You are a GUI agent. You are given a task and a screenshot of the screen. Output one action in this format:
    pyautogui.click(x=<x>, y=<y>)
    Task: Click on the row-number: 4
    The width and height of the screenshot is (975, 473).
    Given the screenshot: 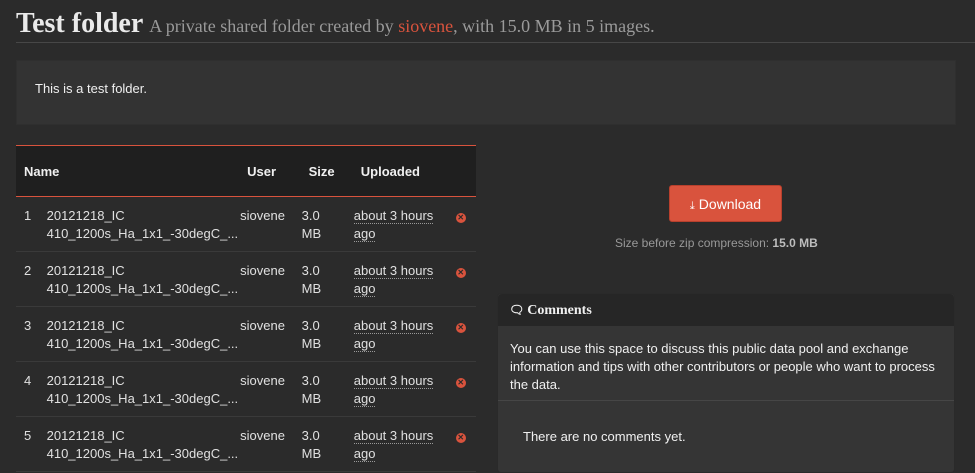 What is the action you would take?
    pyautogui.click(x=31, y=389)
    